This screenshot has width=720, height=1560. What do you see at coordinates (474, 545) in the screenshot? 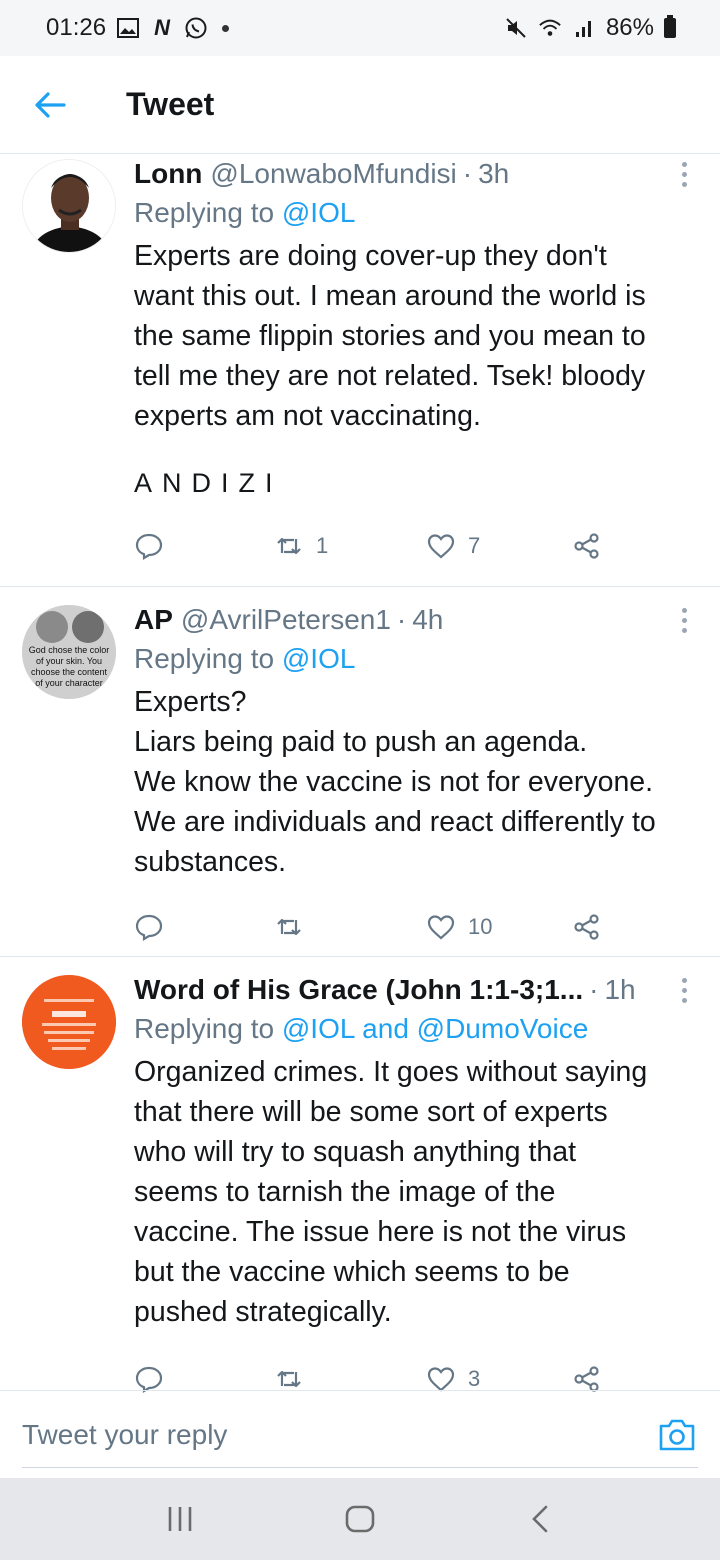
I see `like-count: 7` at bounding box center [474, 545].